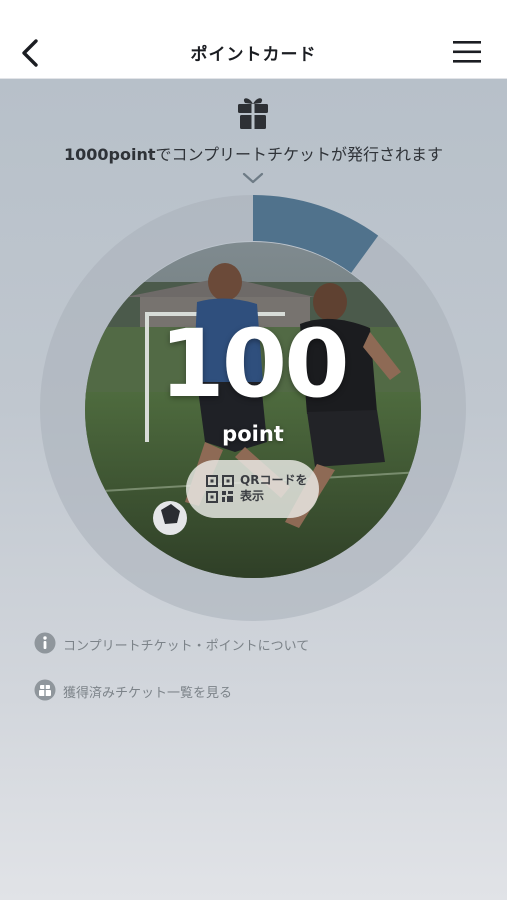  Describe the element at coordinates (45, 643) in the screenshot. I see `info-icon` at that location.